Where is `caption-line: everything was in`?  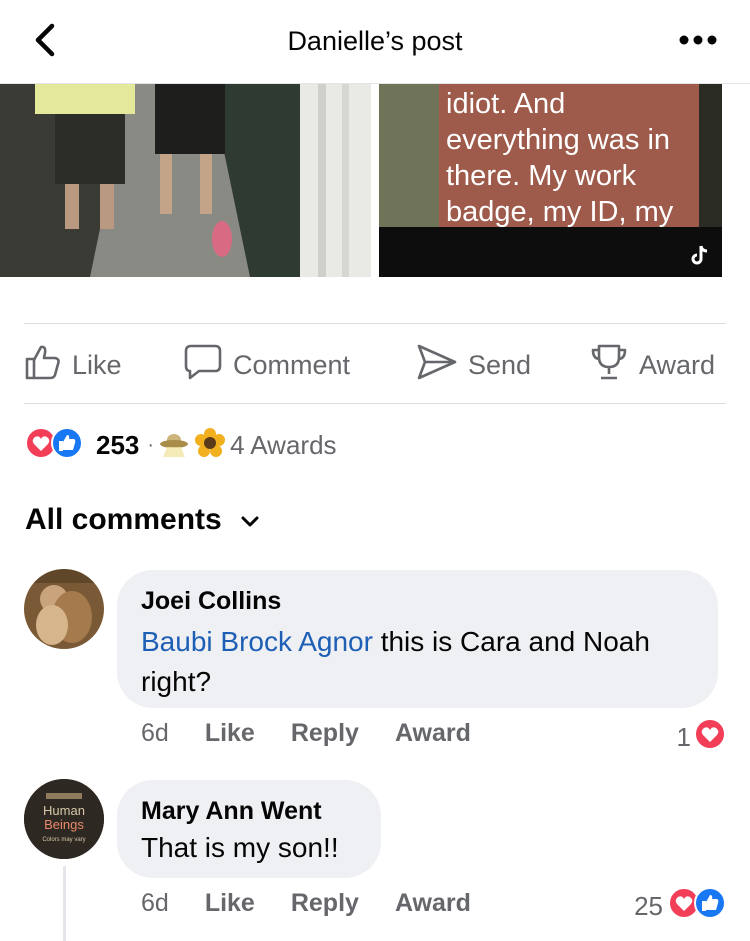
caption-line: everything was in is located at coordinates (558, 140).